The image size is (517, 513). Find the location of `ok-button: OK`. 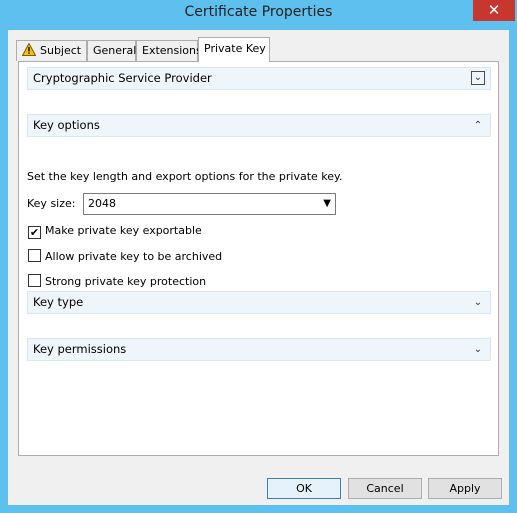

ok-button: OK is located at coordinates (304, 488).